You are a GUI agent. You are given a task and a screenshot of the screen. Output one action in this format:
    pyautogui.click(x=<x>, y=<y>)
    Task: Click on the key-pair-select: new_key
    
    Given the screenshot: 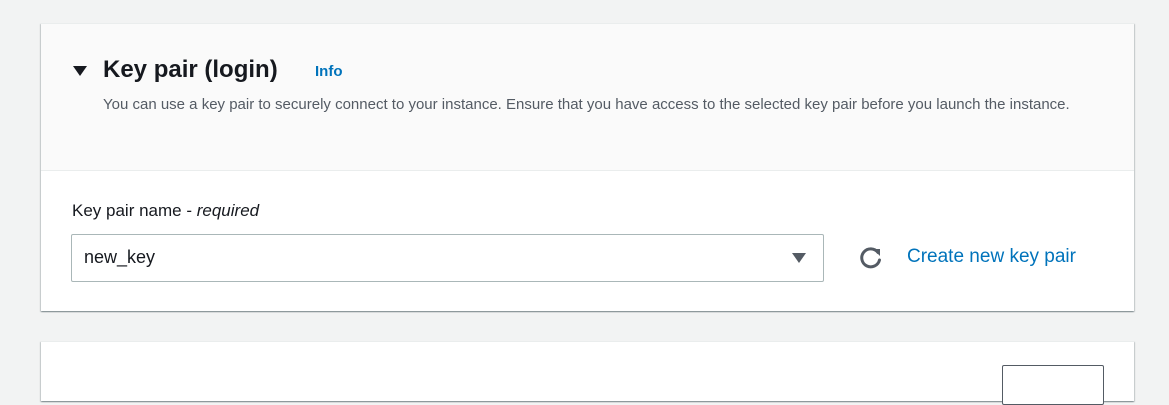 What is the action you would take?
    pyautogui.click(x=447, y=258)
    